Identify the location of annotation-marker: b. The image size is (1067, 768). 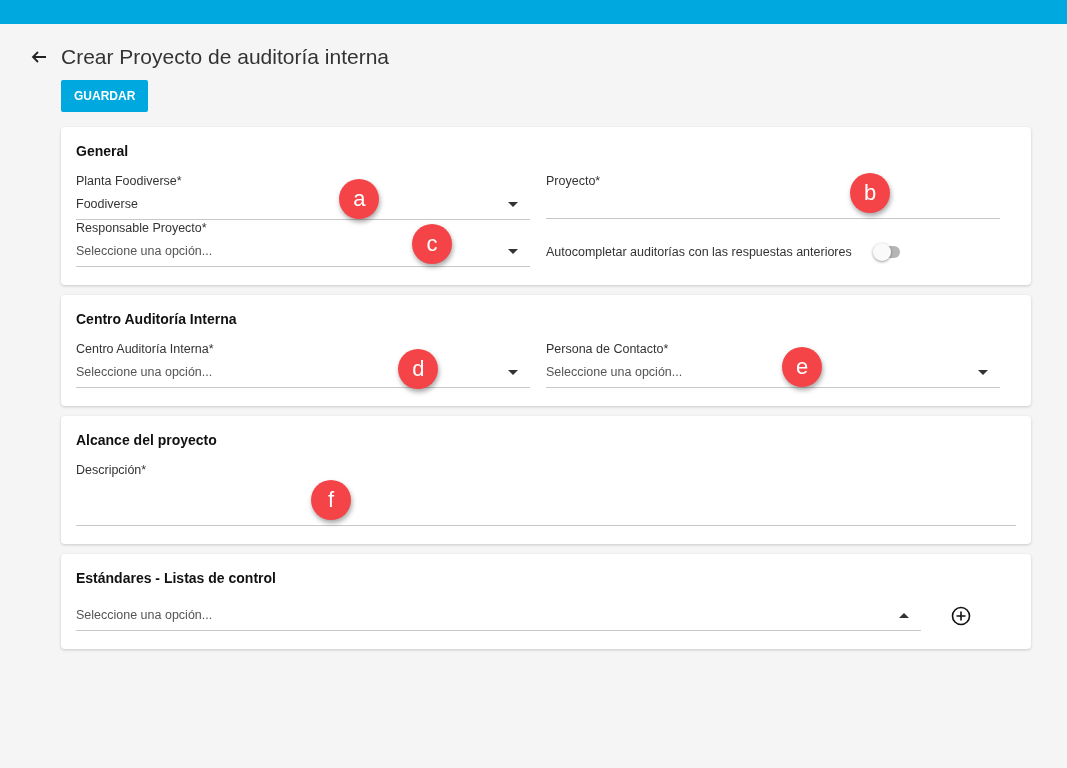
(870, 193).